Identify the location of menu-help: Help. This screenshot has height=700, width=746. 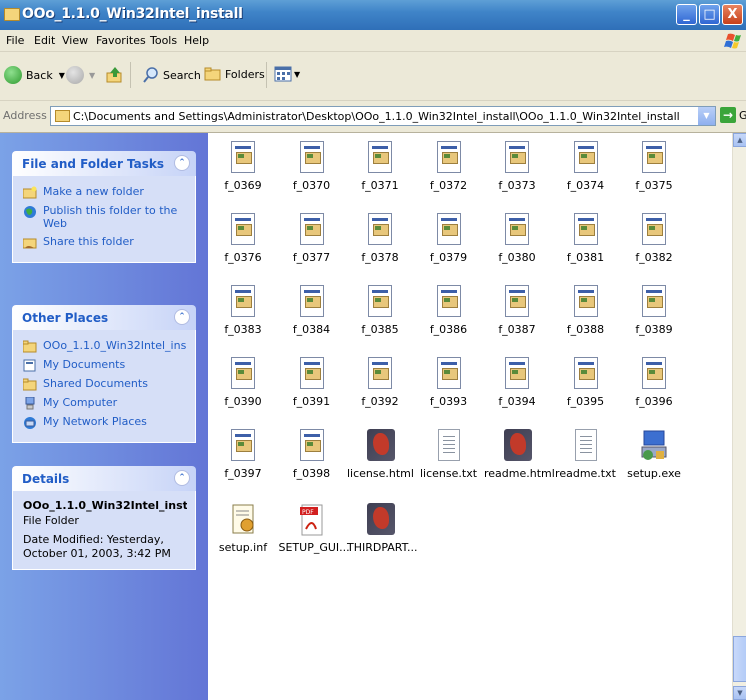
(196, 40).